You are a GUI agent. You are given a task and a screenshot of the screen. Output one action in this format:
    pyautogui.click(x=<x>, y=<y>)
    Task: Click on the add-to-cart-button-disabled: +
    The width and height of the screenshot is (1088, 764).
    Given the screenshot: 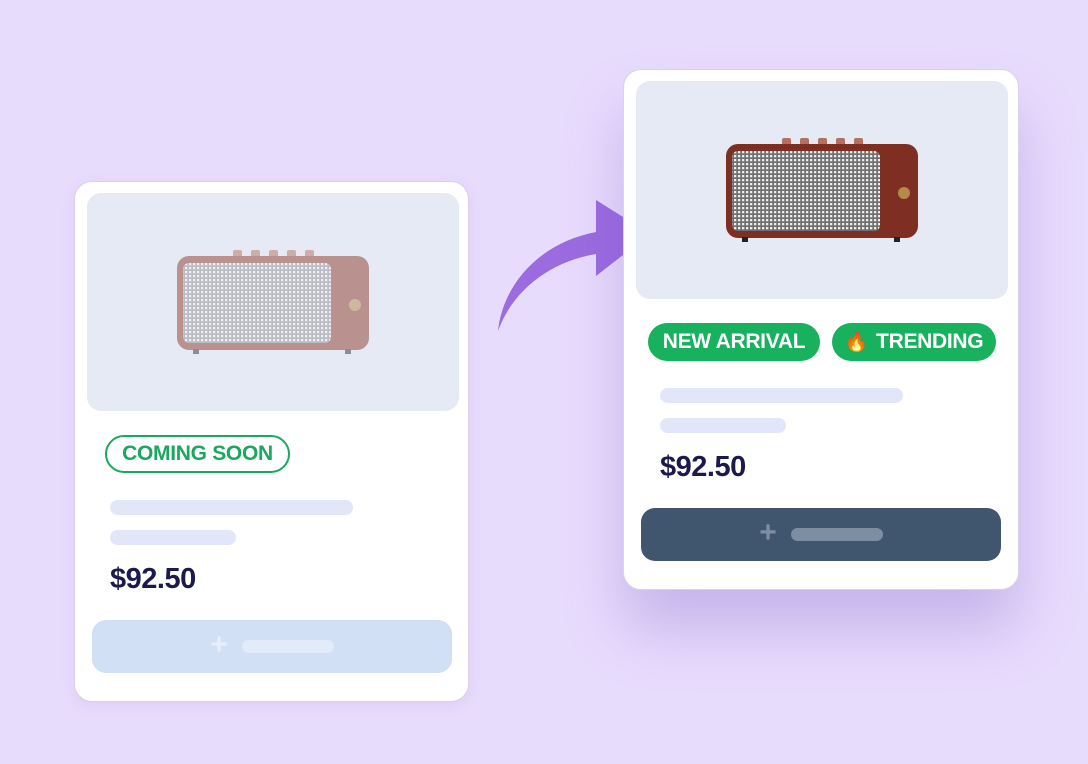 What is the action you would take?
    pyautogui.click(x=272, y=646)
    